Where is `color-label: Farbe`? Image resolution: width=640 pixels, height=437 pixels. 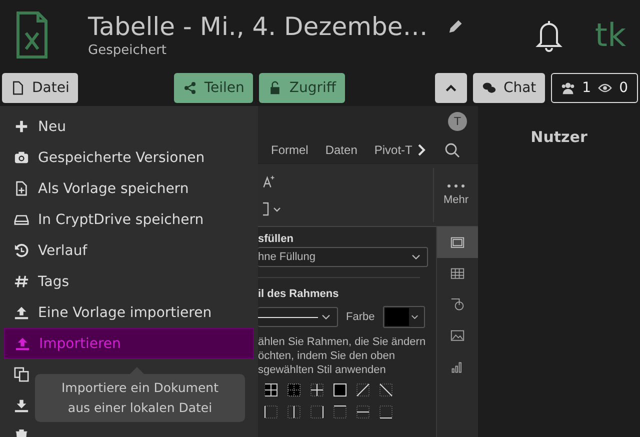
color-label: Farbe is located at coordinates (360, 317).